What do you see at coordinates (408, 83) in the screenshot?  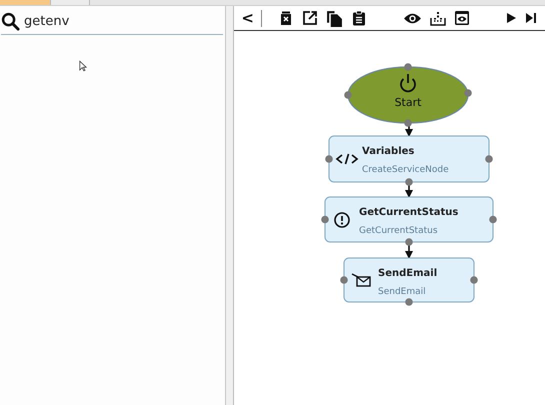 I see `power-icon` at bounding box center [408, 83].